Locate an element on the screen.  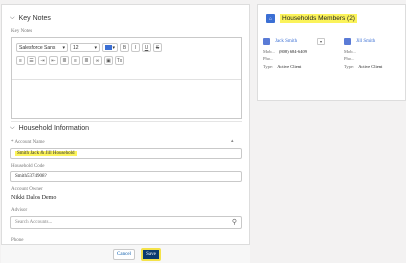
household-members-header: ⌂ Households Members (2) is located at coordinates (311, 18).